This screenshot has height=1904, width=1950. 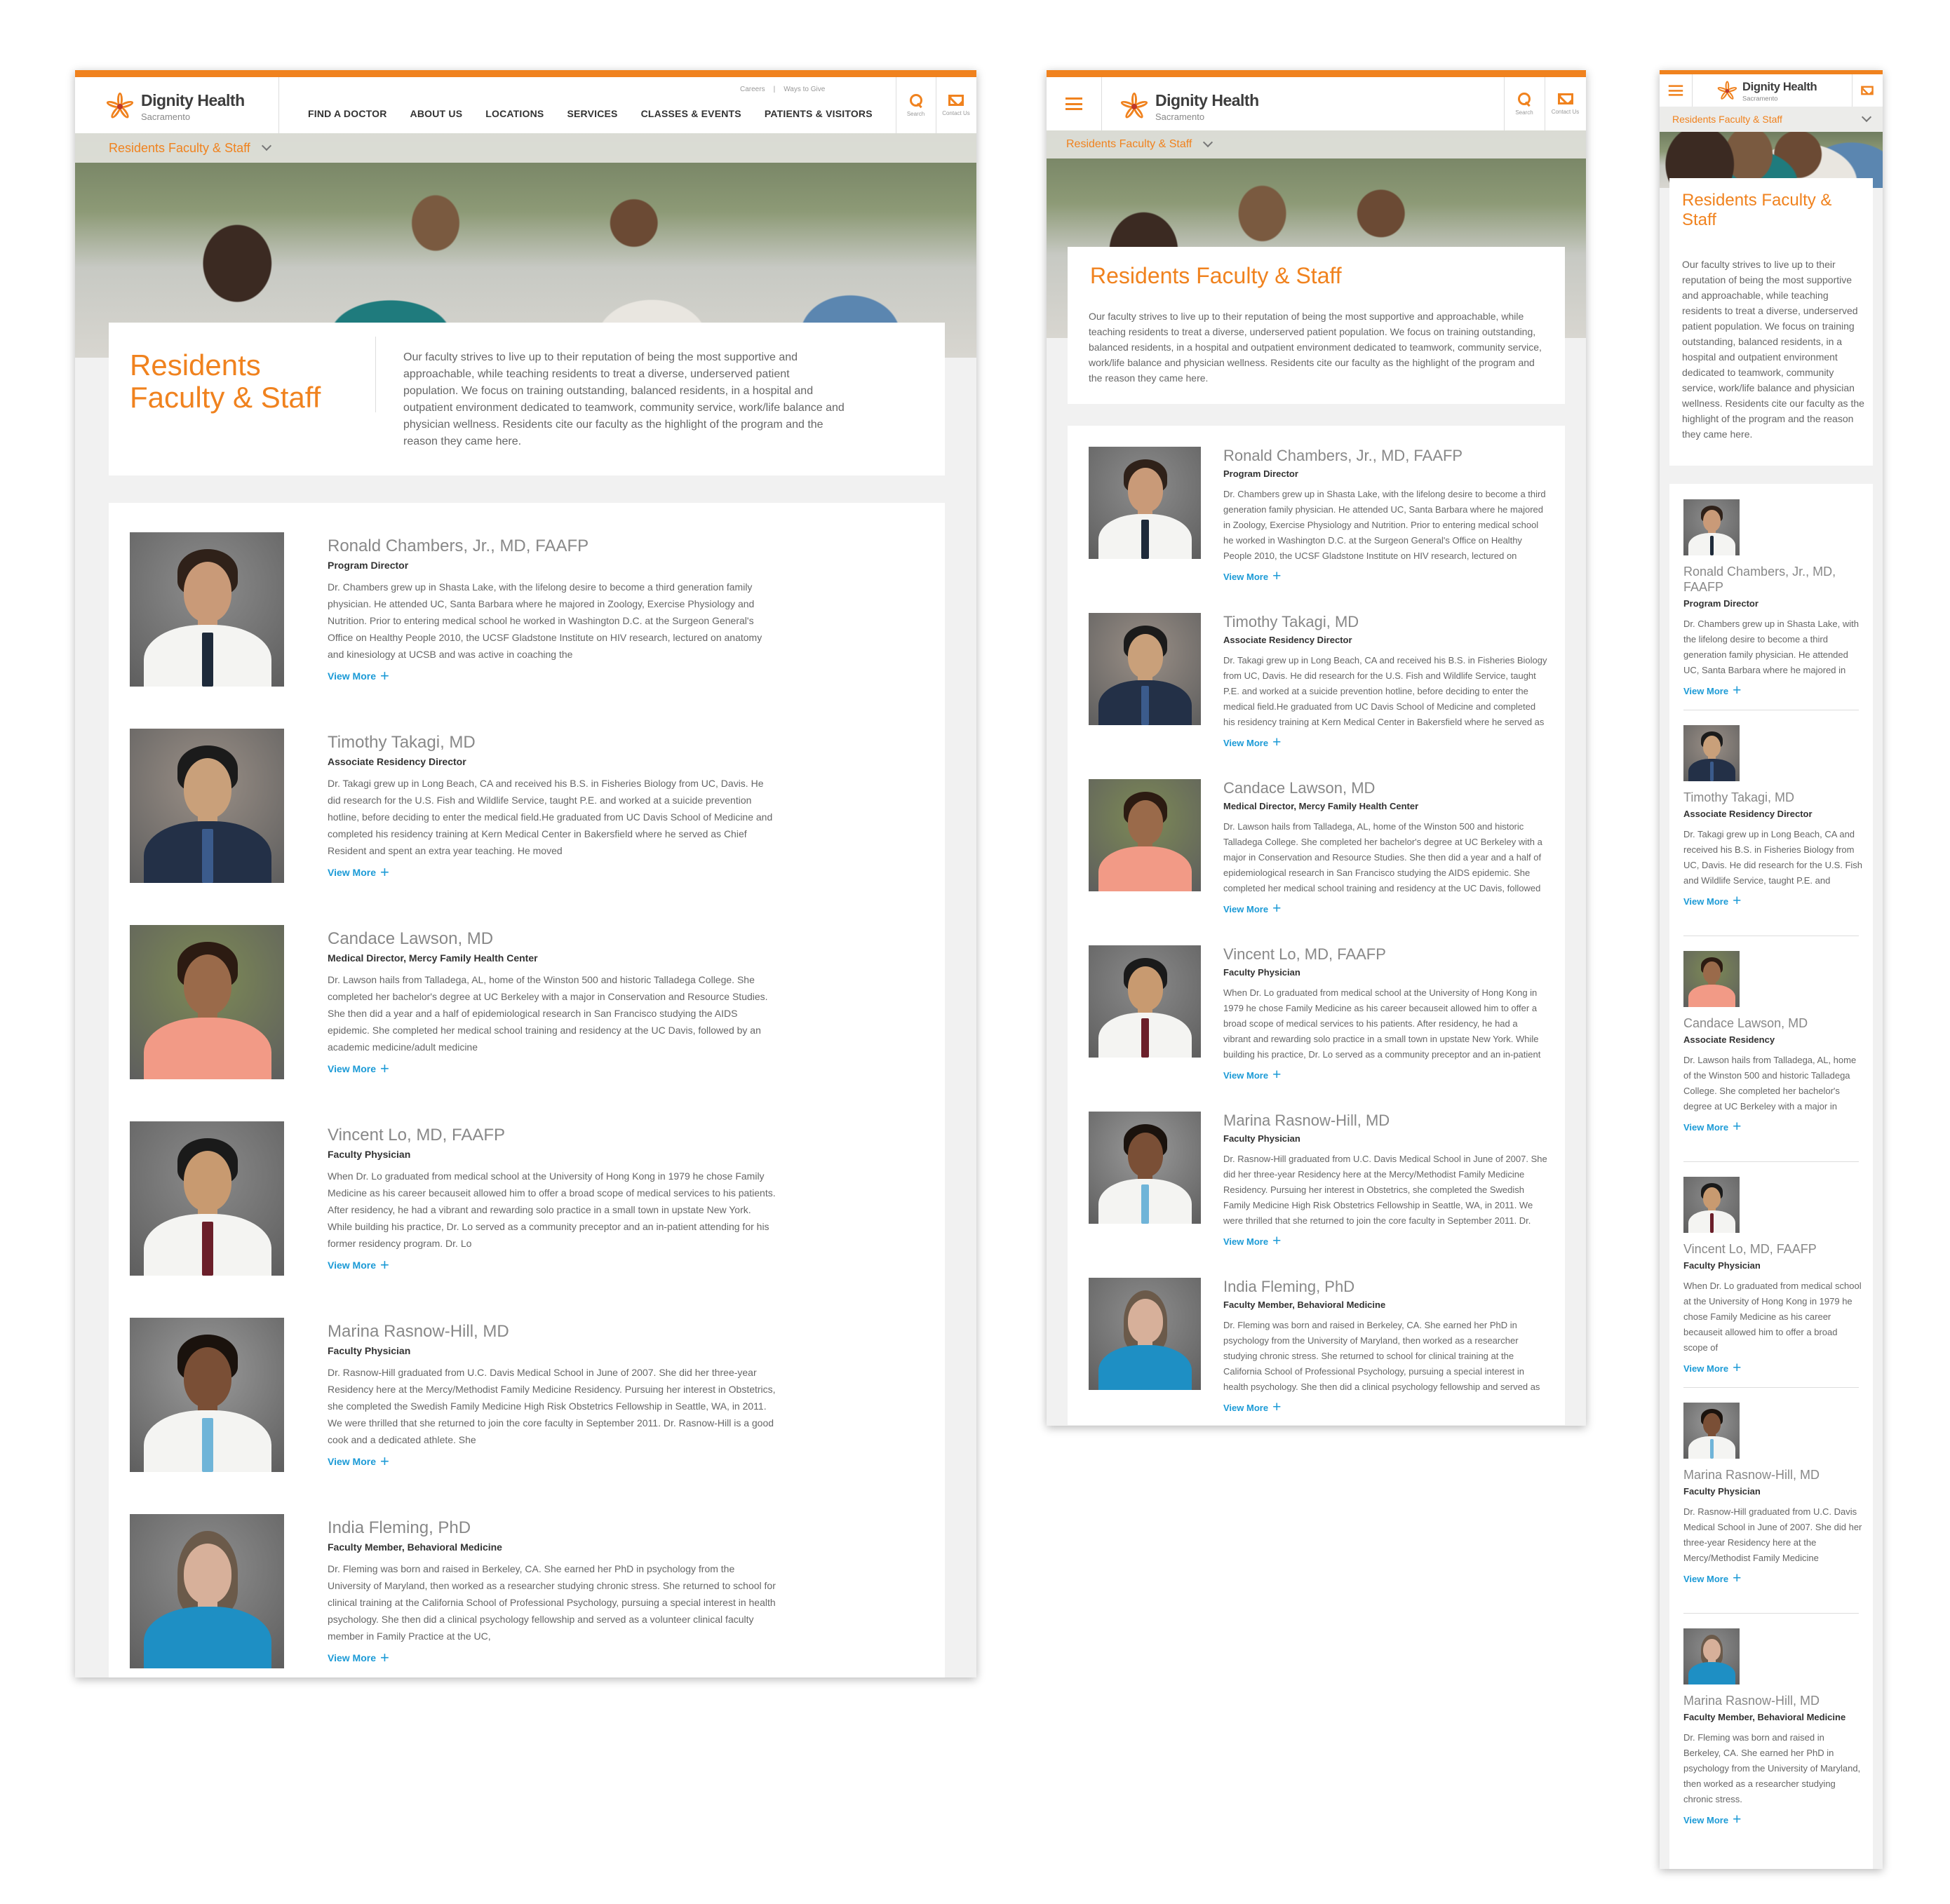 What do you see at coordinates (1180, 117) in the screenshot?
I see `brand-location: Sacramento` at bounding box center [1180, 117].